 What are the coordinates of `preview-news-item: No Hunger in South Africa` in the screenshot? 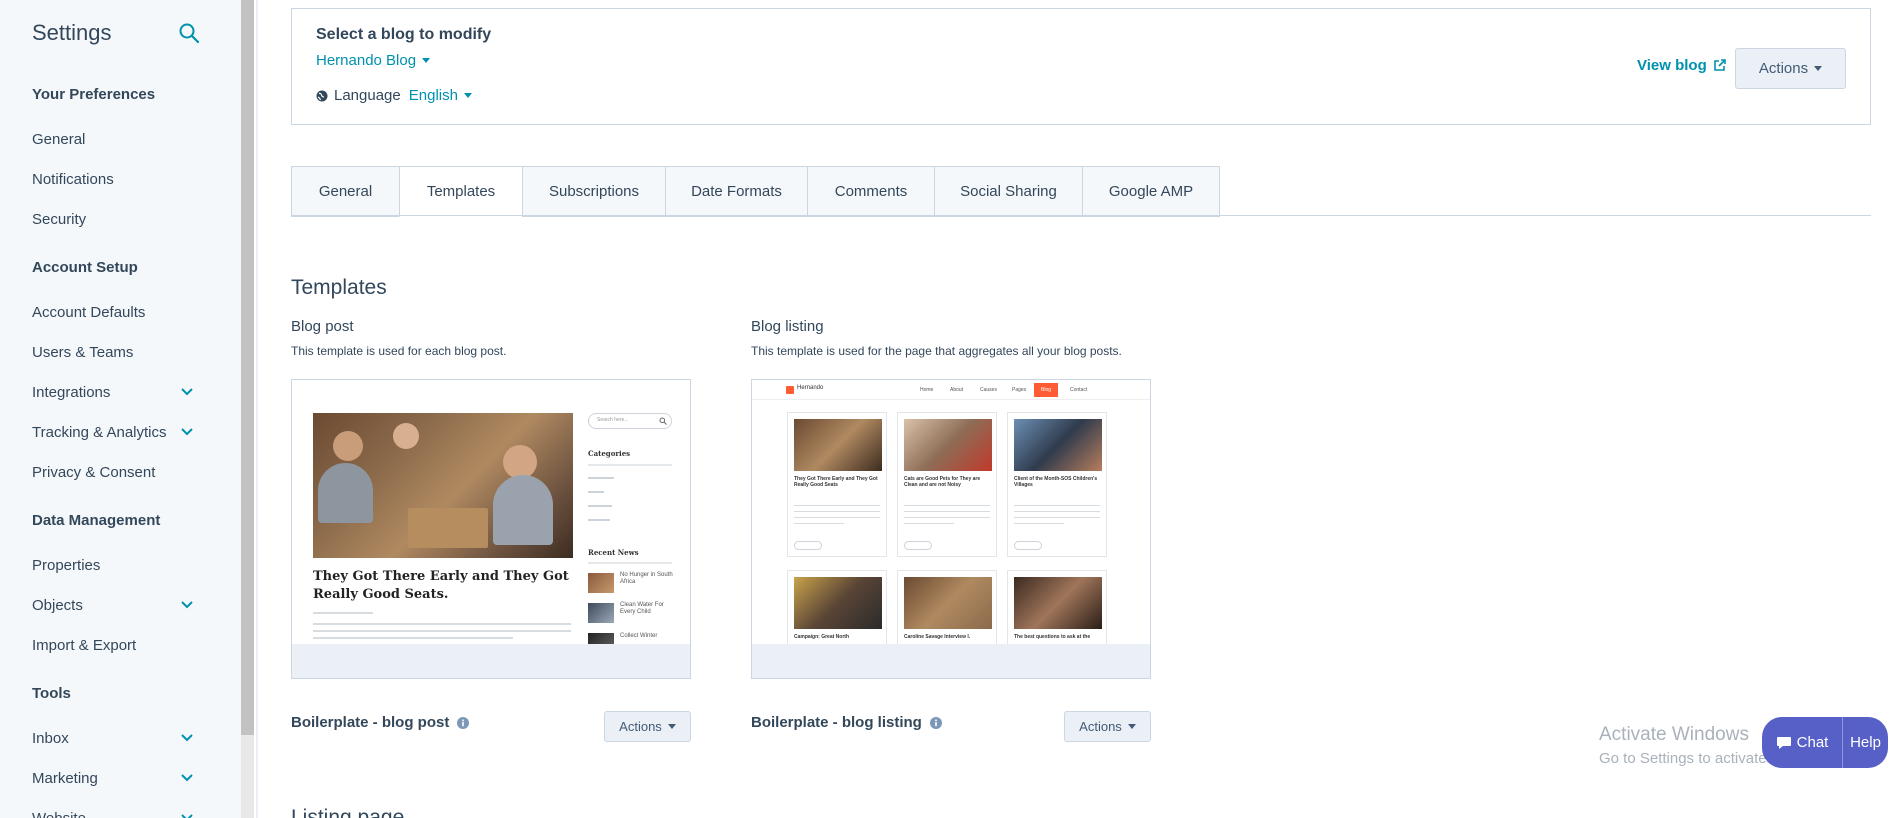 It's located at (646, 578).